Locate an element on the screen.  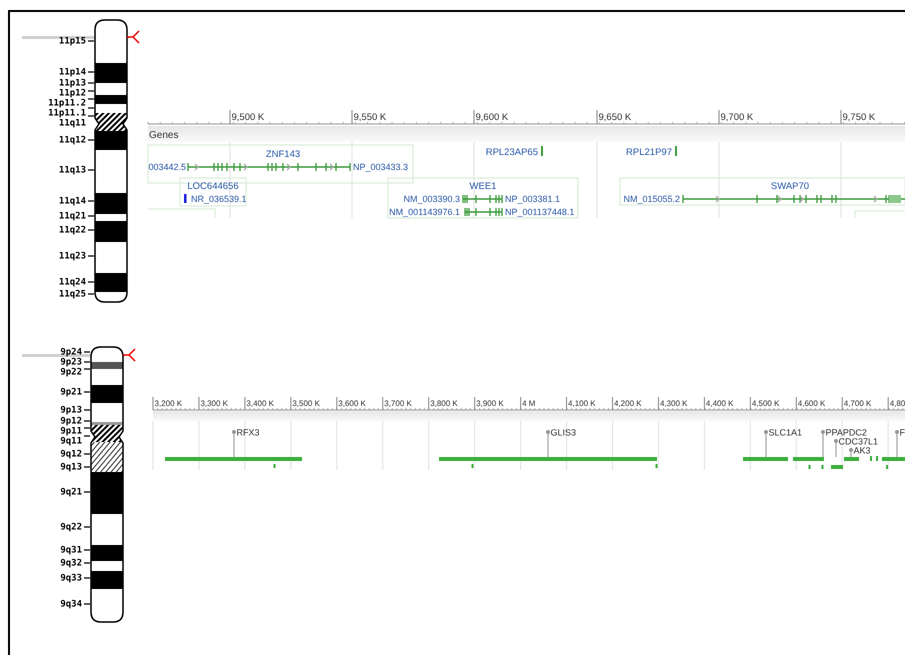
ruler-label: 4,500 K is located at coordinates (766, 403).